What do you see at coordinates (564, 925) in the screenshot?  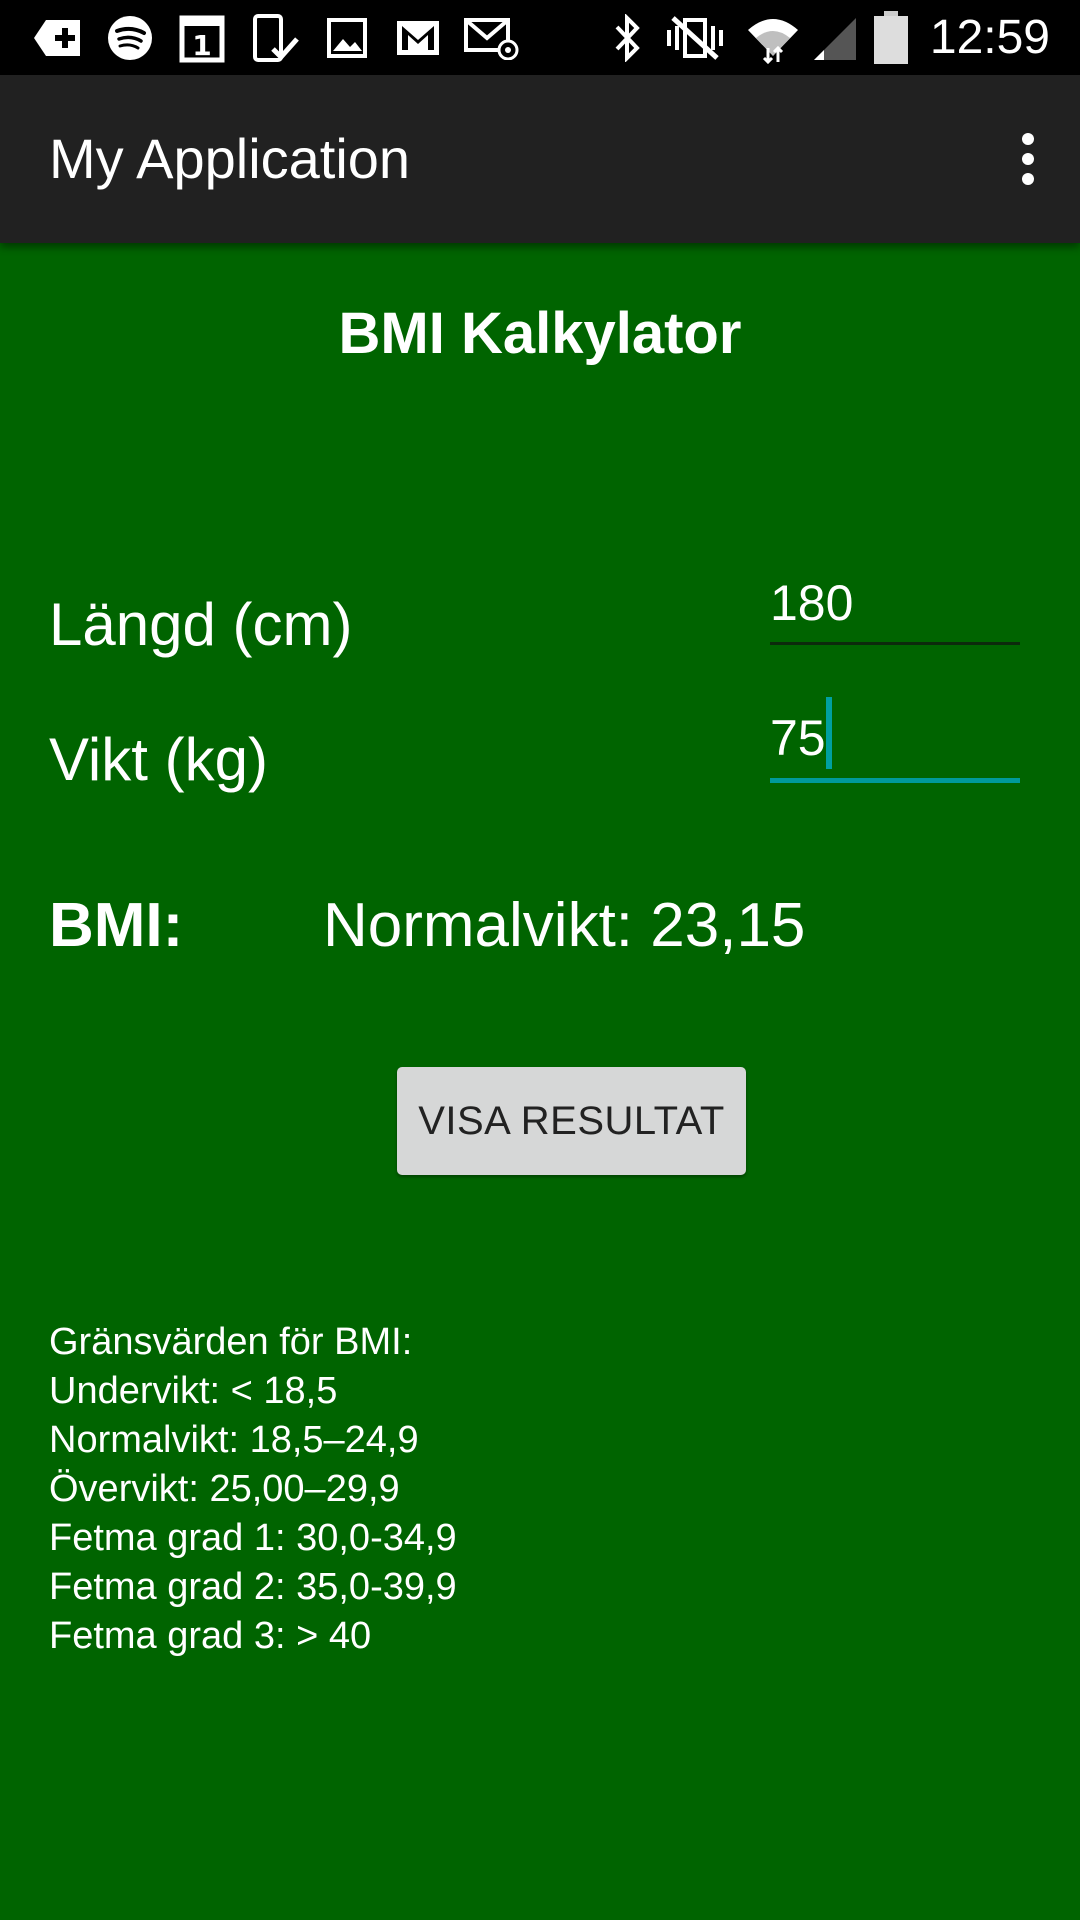 I see `bmi-result: Normalvikt: 23,15` at bounding box center [564, 925].